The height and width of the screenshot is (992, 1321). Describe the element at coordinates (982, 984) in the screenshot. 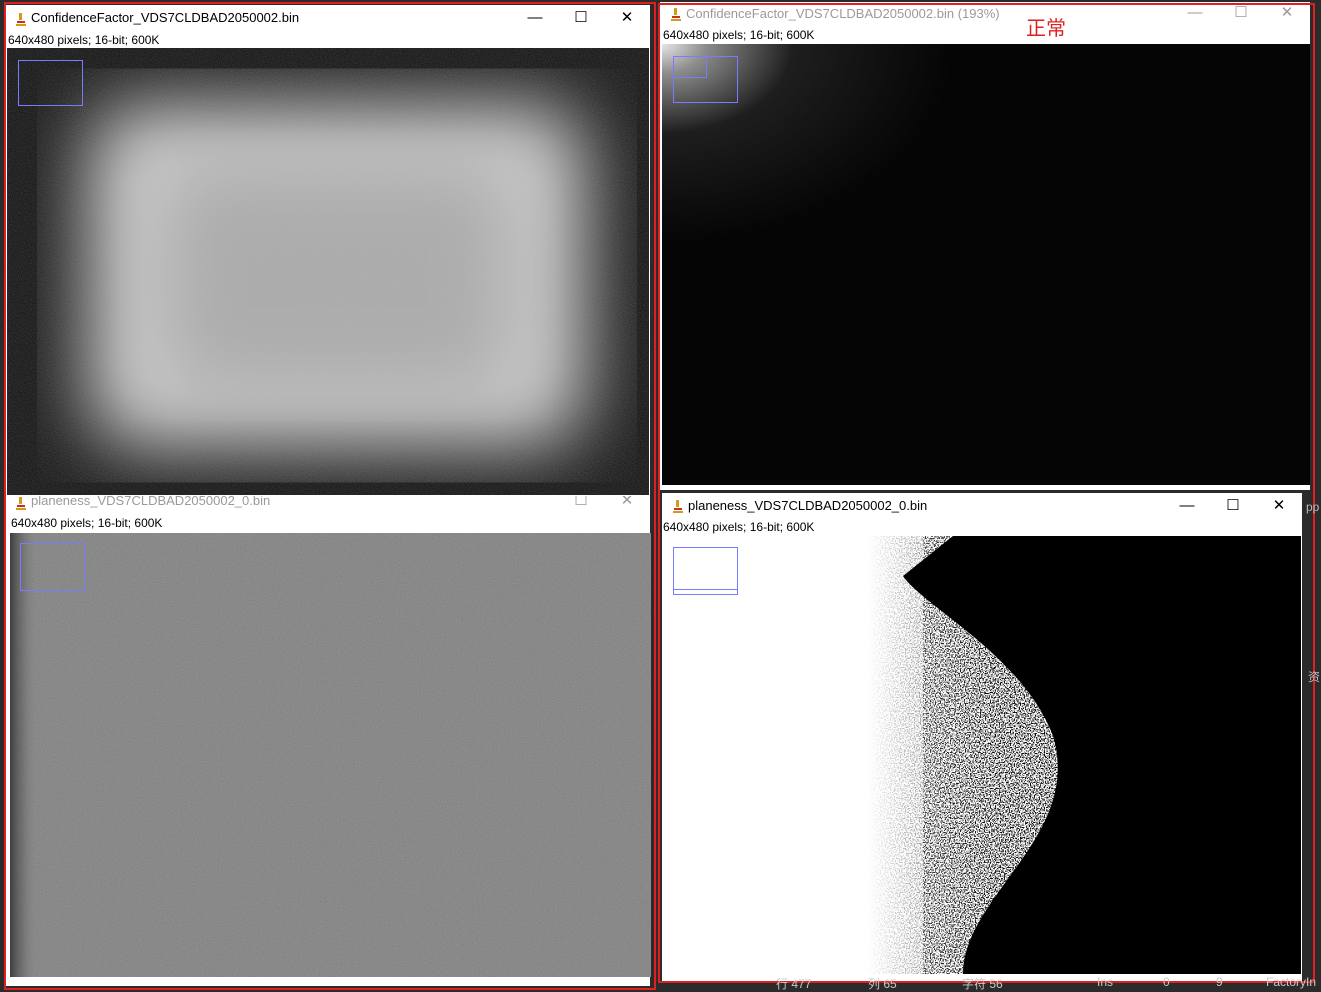

I see `status-char: 字符 56` at that location.